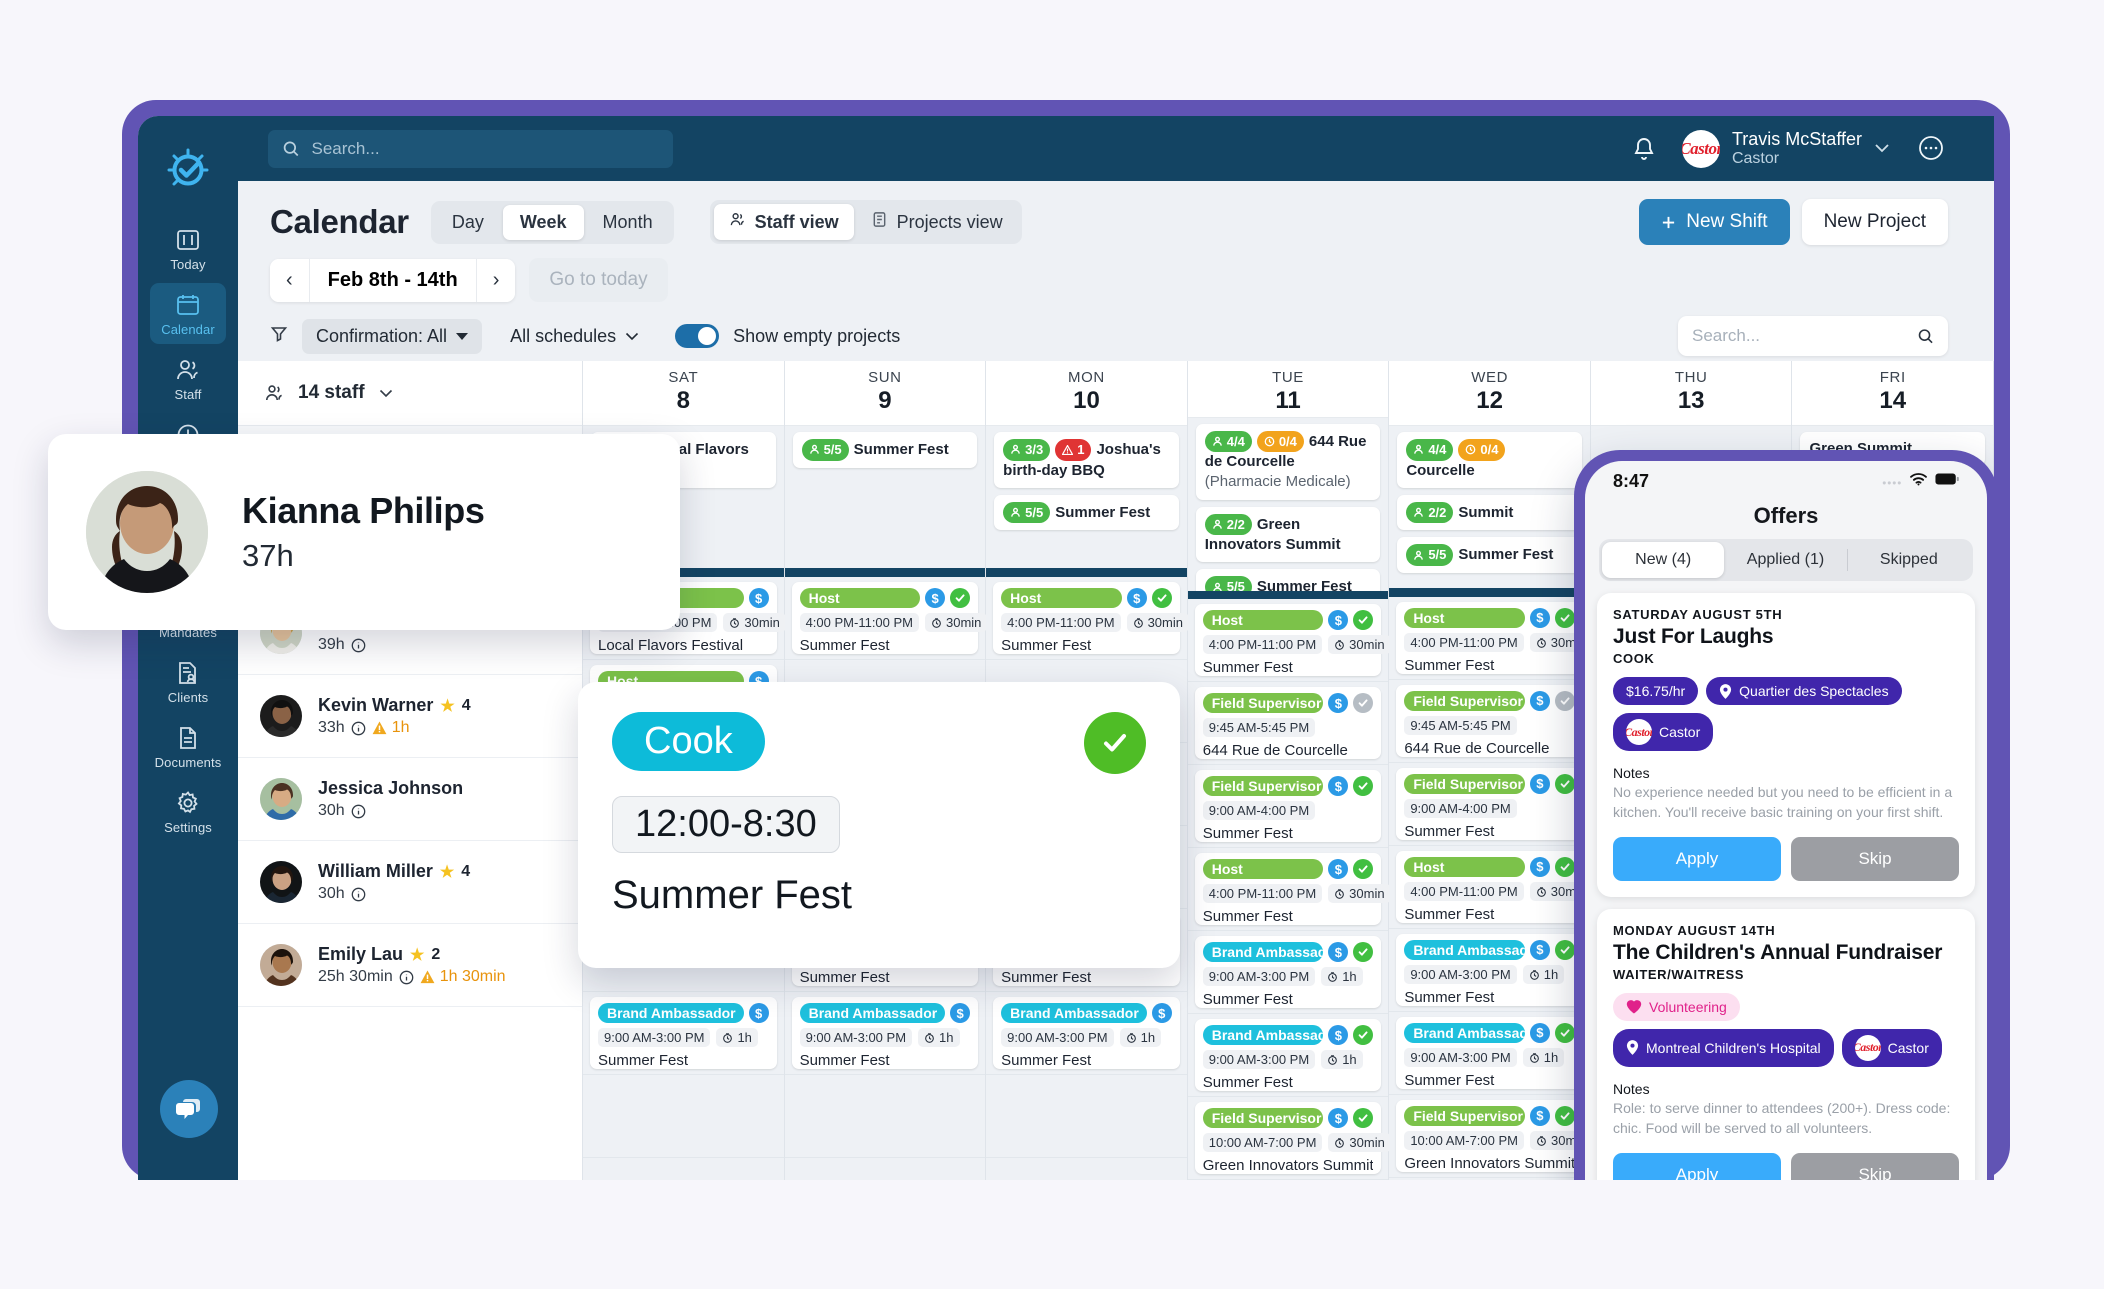 This screenshot has width=2104, height=1289. I want to click on sidebar-item-clients: Clients, so click(188, 681).